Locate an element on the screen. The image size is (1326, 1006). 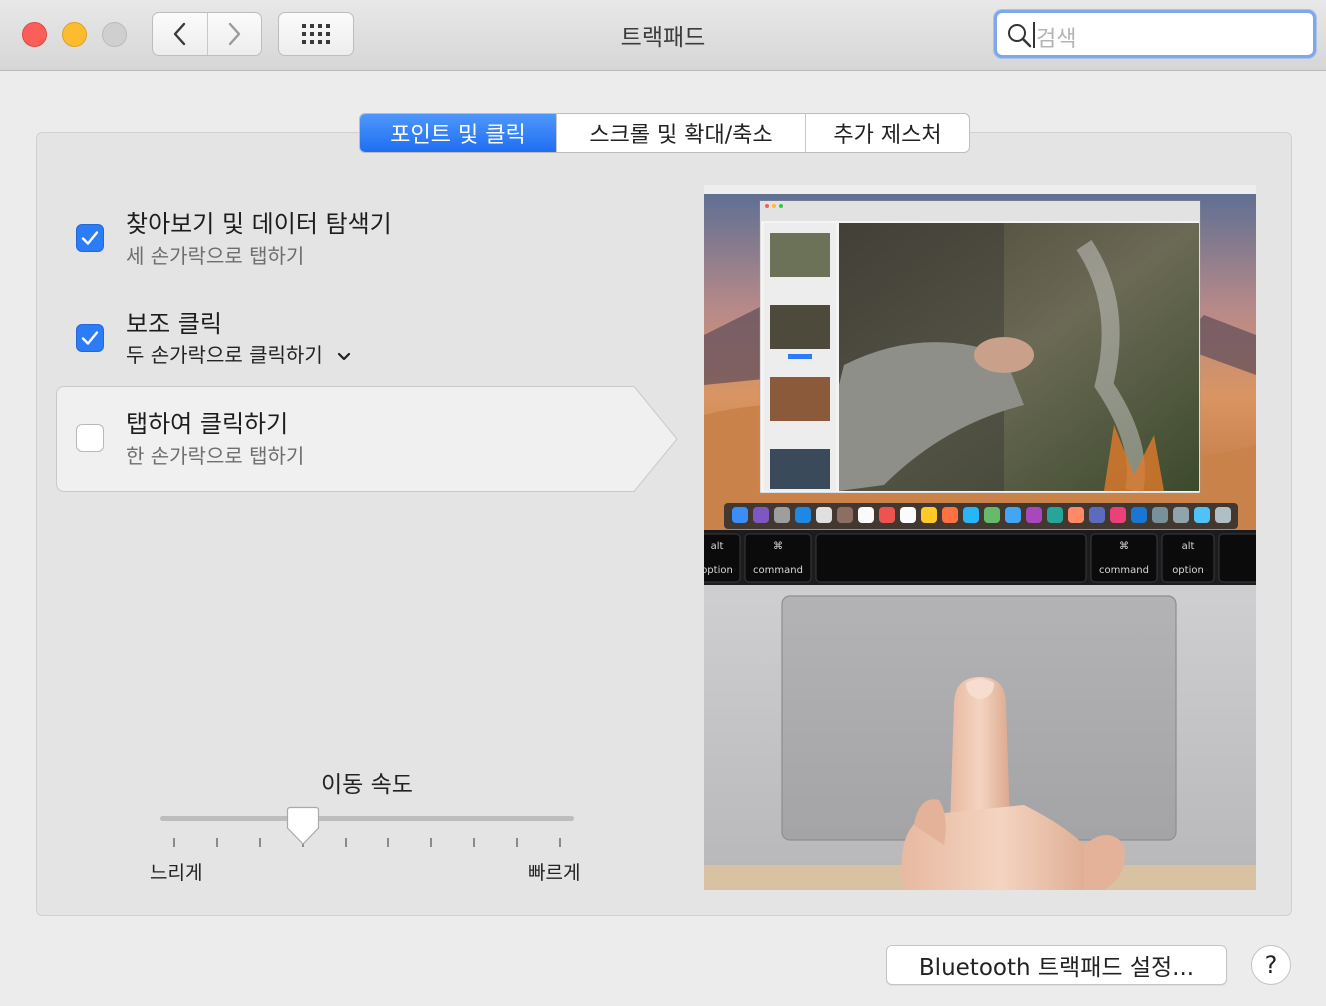
slow-label: 느리게 is located at coordinates (176, 873).